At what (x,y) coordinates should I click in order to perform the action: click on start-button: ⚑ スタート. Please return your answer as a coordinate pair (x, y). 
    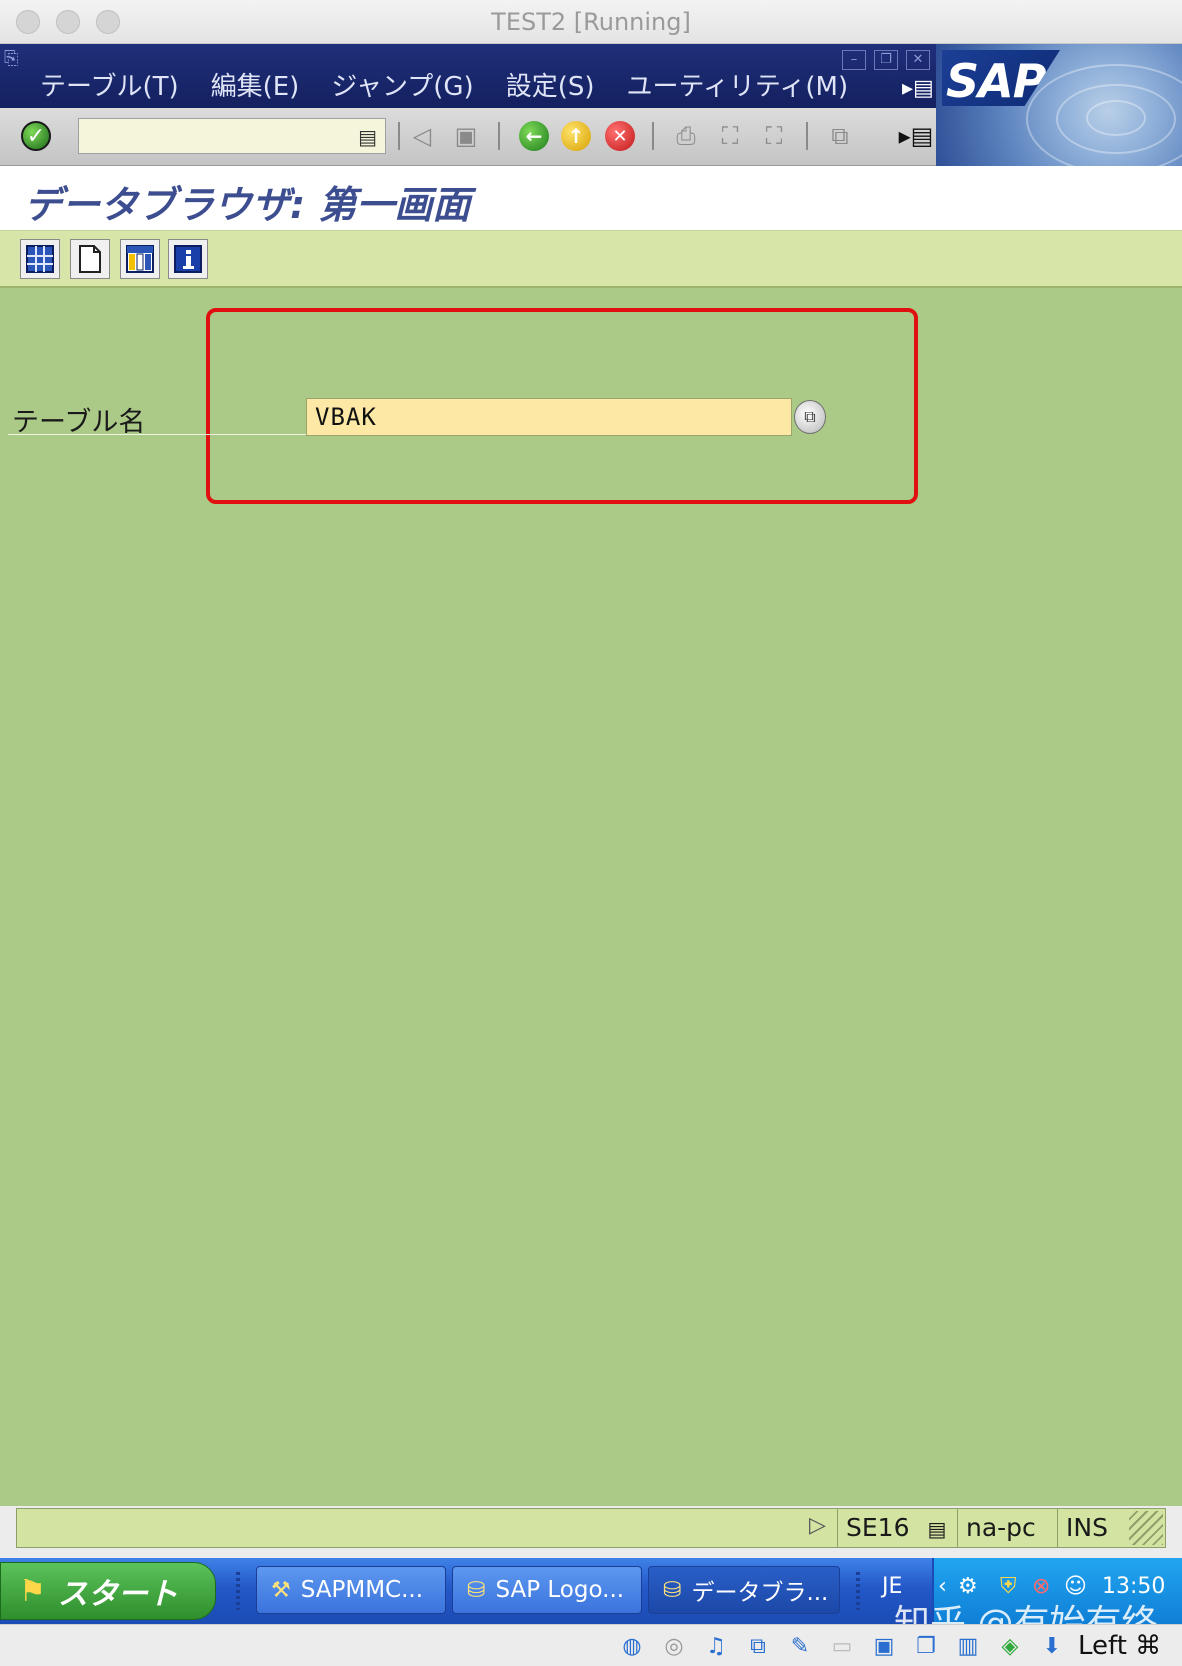
    Looking at the image, I should click on (108, 1591).